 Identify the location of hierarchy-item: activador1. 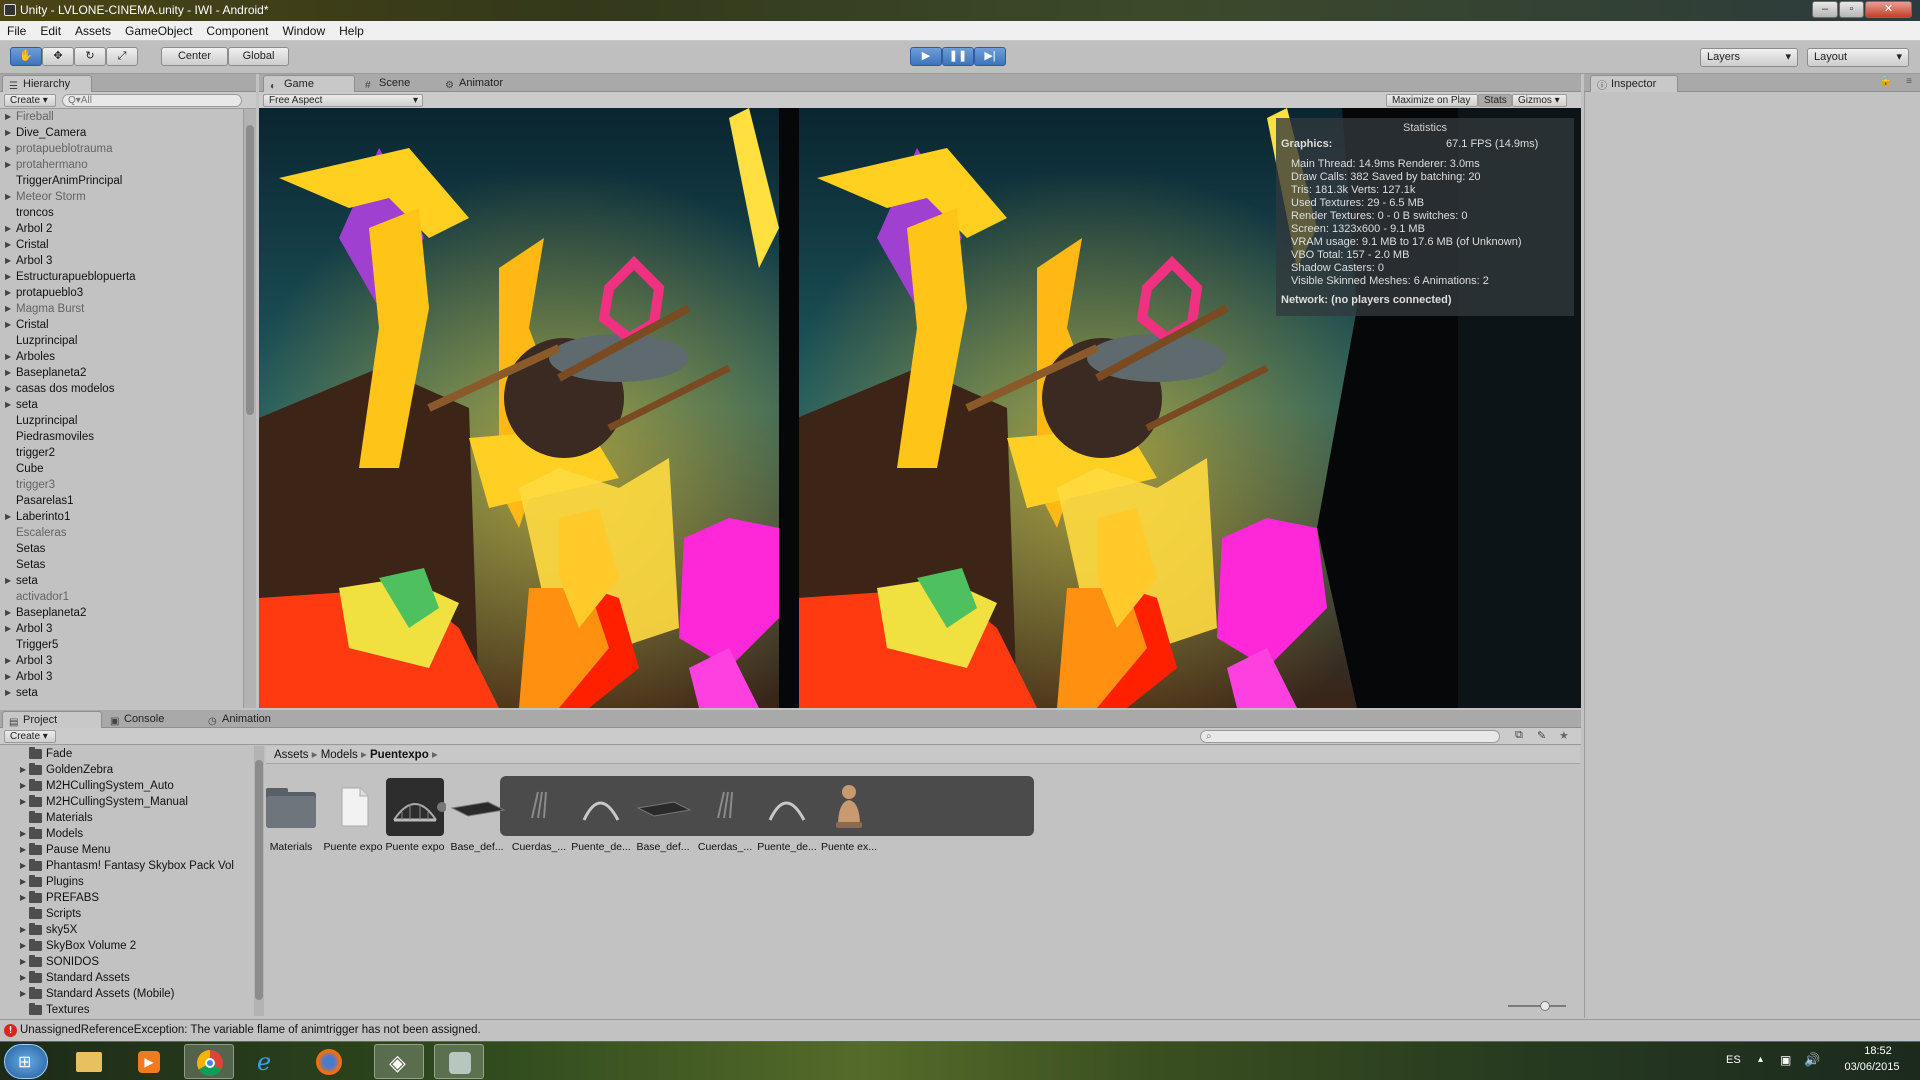
(121, 597).